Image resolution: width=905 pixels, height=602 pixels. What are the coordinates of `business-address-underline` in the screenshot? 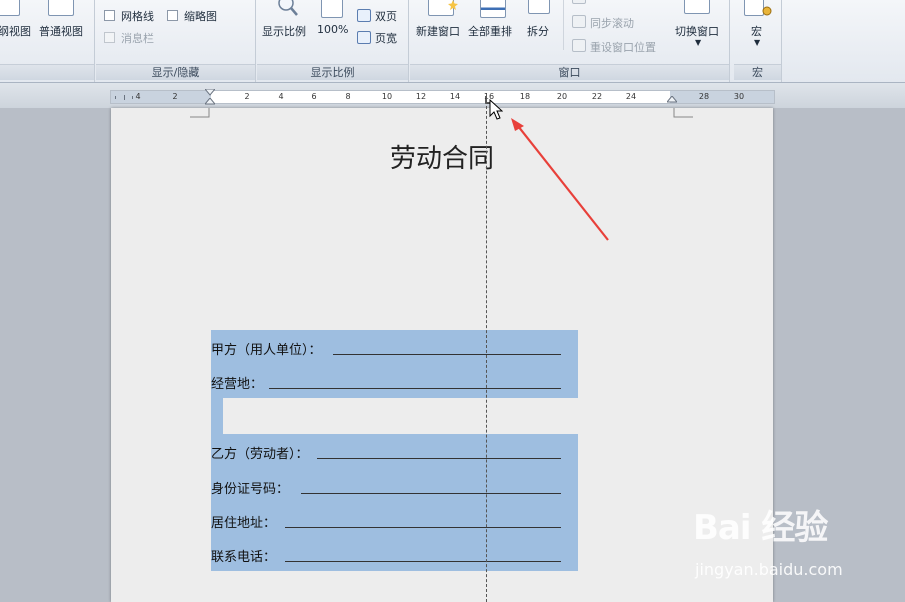 It's located at (415, 388).